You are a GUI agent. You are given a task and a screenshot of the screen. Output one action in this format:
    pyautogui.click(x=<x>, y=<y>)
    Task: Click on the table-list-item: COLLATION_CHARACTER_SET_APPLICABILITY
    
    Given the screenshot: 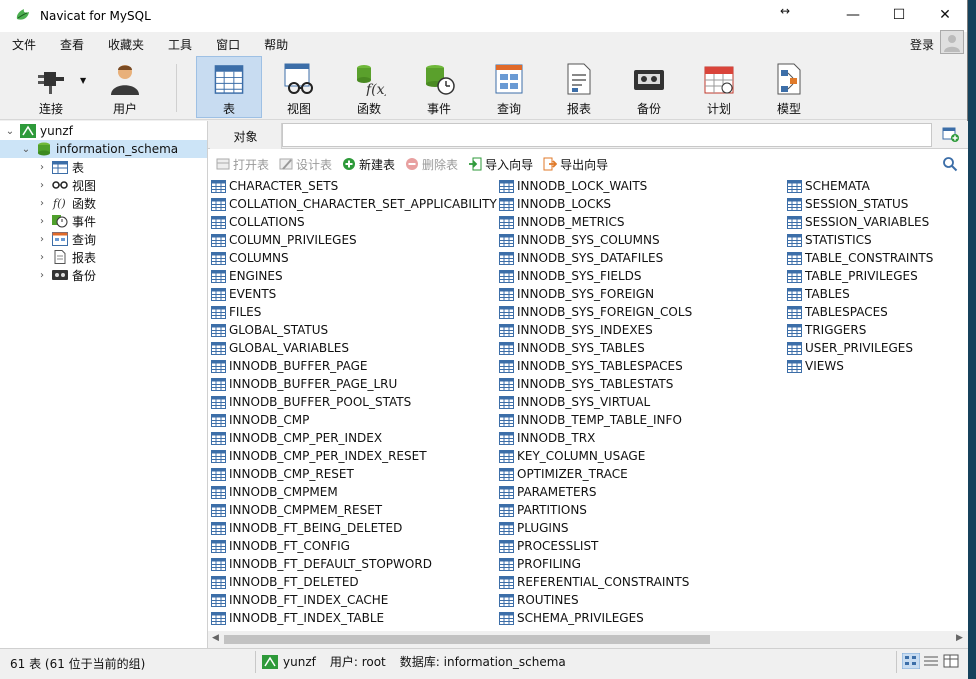 What is the action you would take?
    pyautogui.click(x=354, y=204)
    